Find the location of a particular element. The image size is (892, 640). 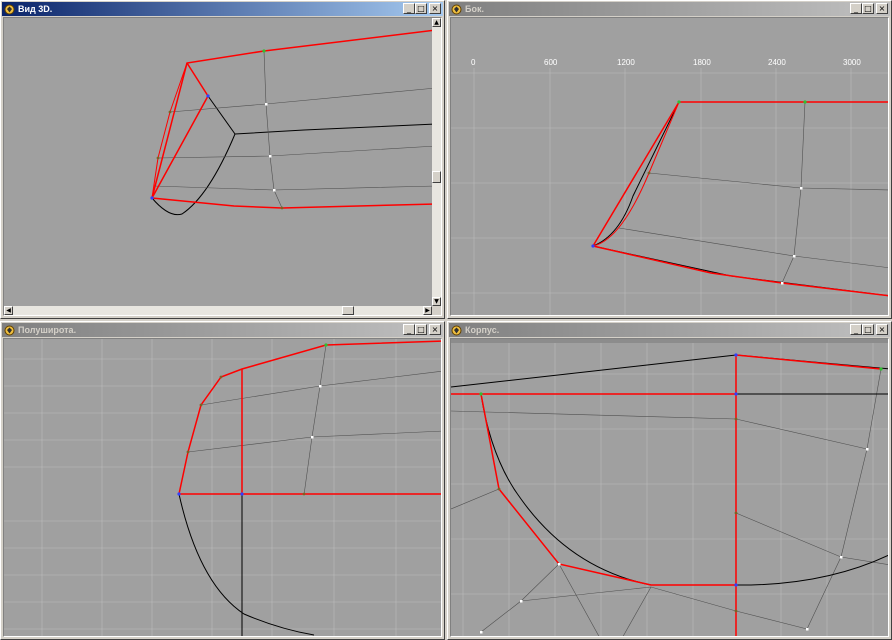

window-title: Корпус. is located at coordinates (482, 330).